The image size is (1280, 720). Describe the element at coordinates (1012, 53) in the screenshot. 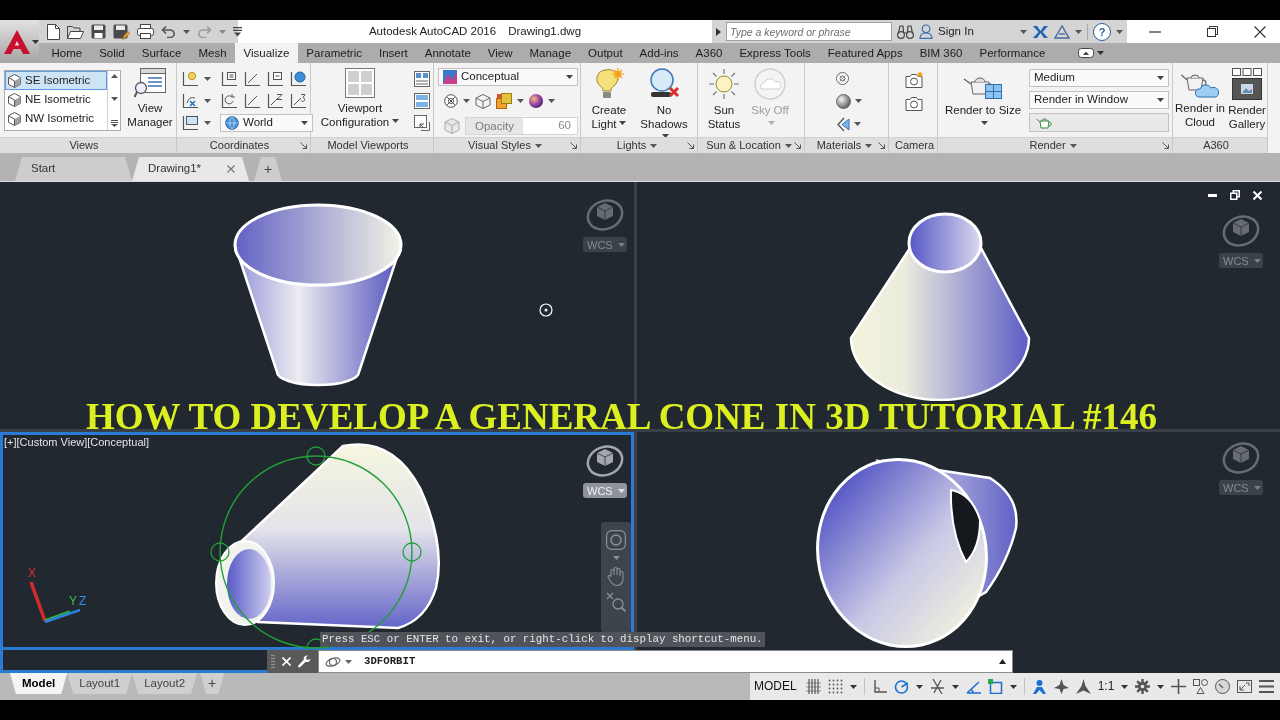

I see `ribbon-tab: Performance` at that location.